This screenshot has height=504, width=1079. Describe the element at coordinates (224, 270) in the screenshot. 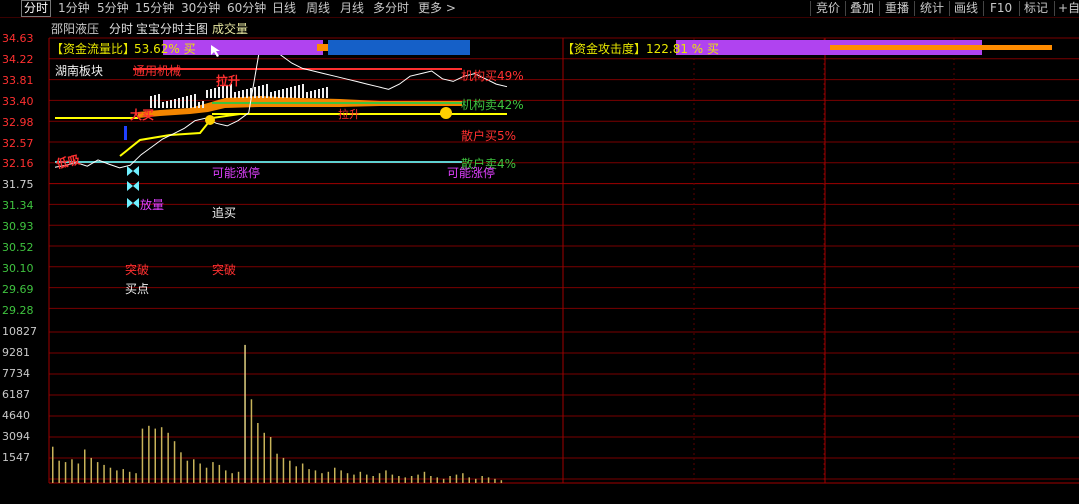

I see `breakout-signal: 突破` at that location.